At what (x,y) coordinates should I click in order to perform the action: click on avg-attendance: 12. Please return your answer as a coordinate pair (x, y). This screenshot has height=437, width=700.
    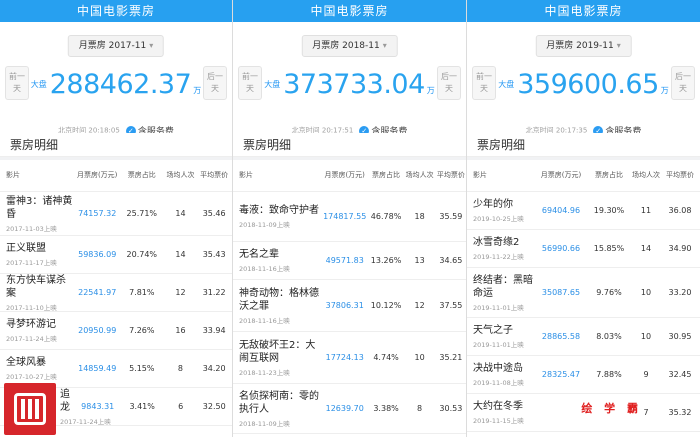
    Looking at the image, I should click on (419, 305).